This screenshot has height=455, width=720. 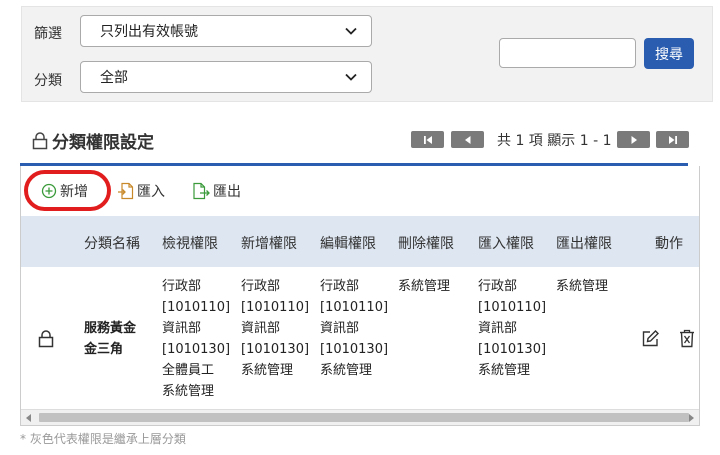 I want to click on category-name-line: 服務黃金, so click(x=110, y=328).